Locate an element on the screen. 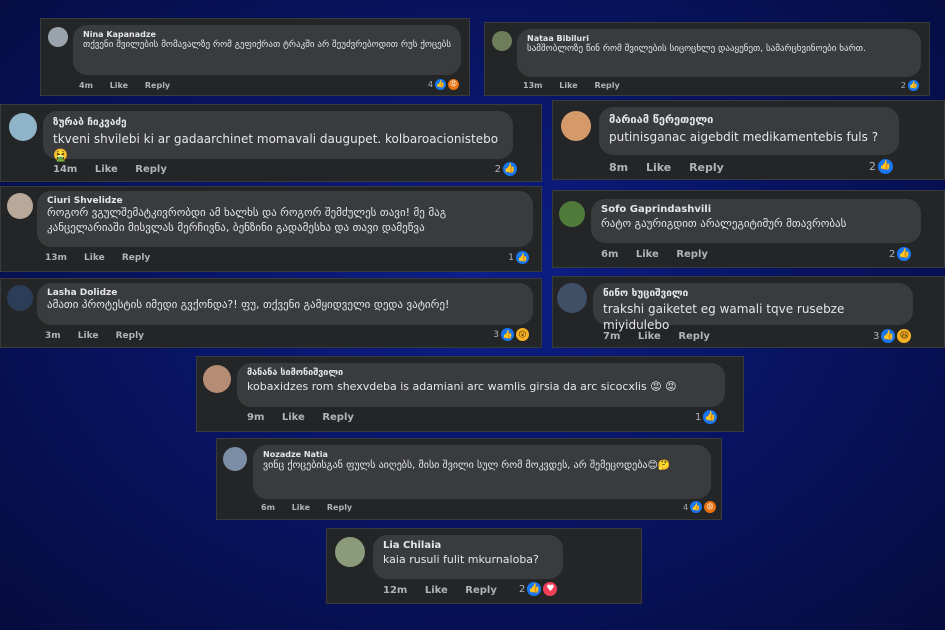 Image resolution: width=945 pixels, height=630 pixels. commenter-name: მანანა სიმონიშვილი is located at coordinates (481, 373).